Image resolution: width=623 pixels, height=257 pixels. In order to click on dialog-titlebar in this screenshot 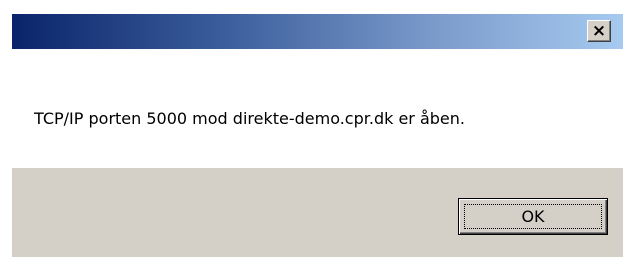, I will do `click(317, 31)`.